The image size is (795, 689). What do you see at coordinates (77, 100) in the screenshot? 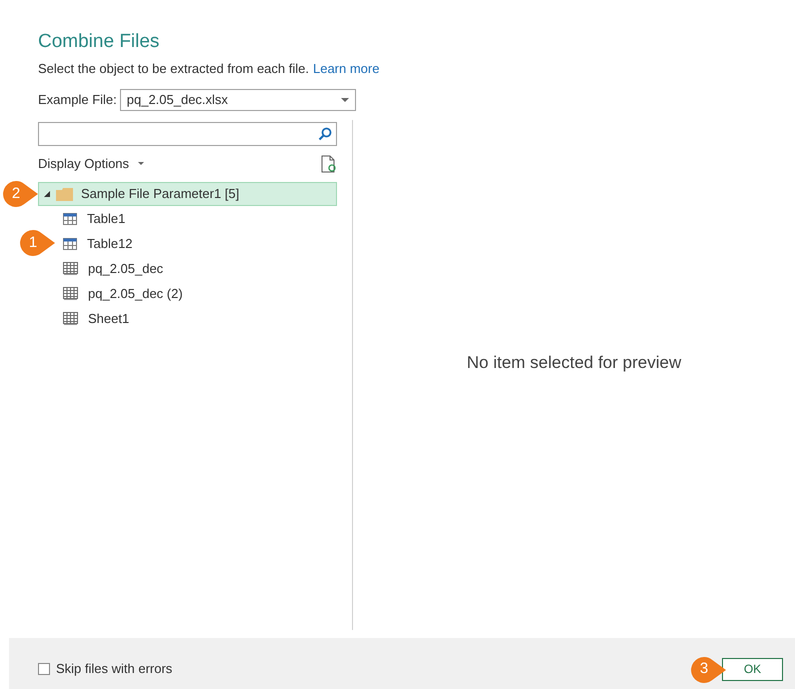
I see `example-file-label: Example File:` at bounding box center [77, 100].